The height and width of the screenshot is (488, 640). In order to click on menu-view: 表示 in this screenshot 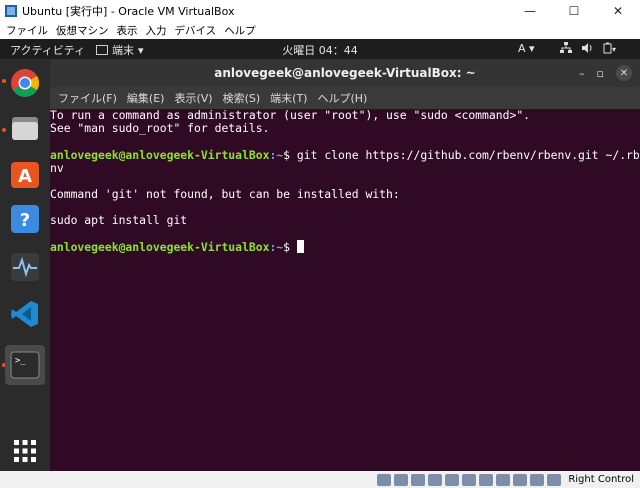, I will do `click(127, 30)`.